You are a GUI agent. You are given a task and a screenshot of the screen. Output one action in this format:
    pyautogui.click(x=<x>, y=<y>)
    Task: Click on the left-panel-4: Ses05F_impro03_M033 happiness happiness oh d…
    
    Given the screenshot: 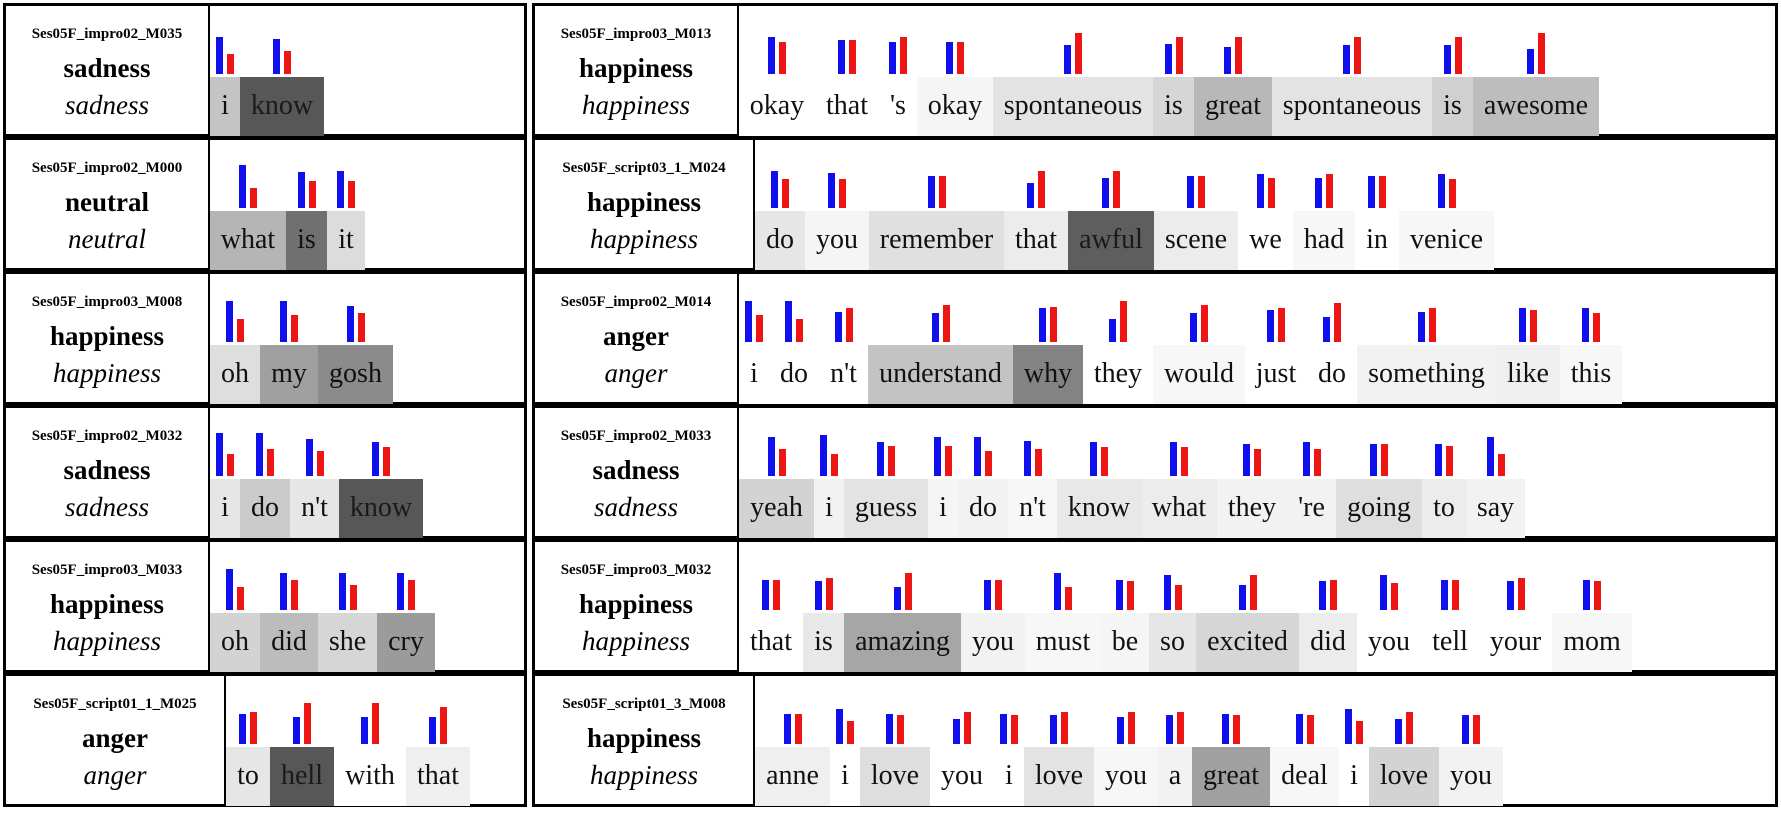 What is the action you would take?
    pyautogui.click(x=265, y=606)
    